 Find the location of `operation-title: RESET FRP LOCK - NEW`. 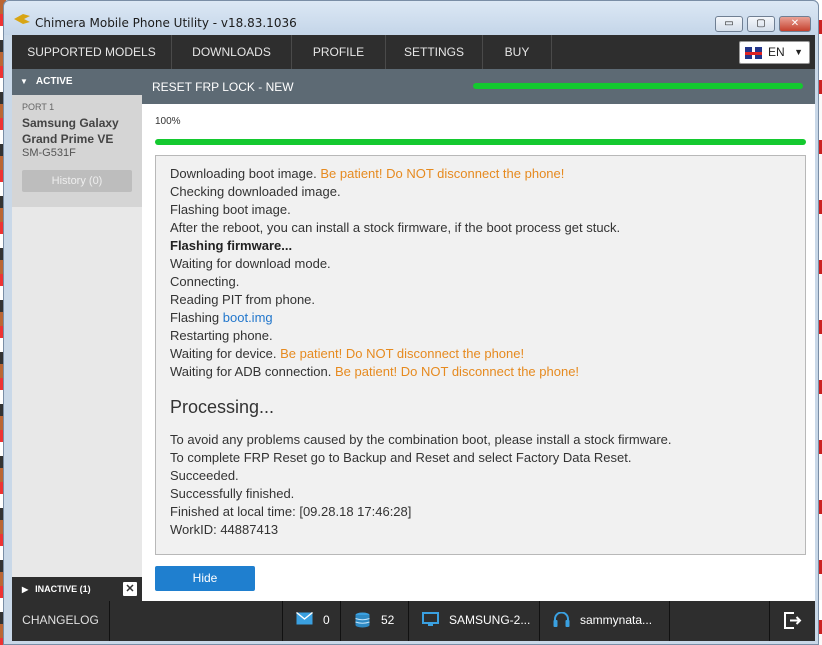

operation-title: RESET FRP LOCK - NEW is located at coordinates (223, 87).